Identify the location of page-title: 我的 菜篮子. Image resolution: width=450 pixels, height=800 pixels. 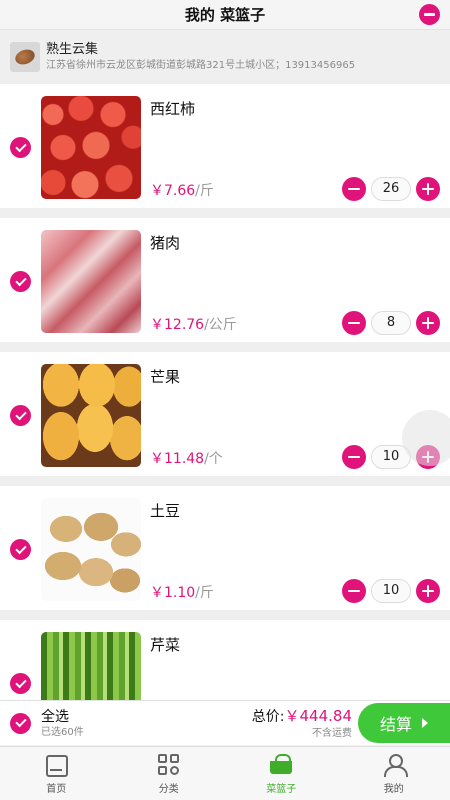
(225, 15).